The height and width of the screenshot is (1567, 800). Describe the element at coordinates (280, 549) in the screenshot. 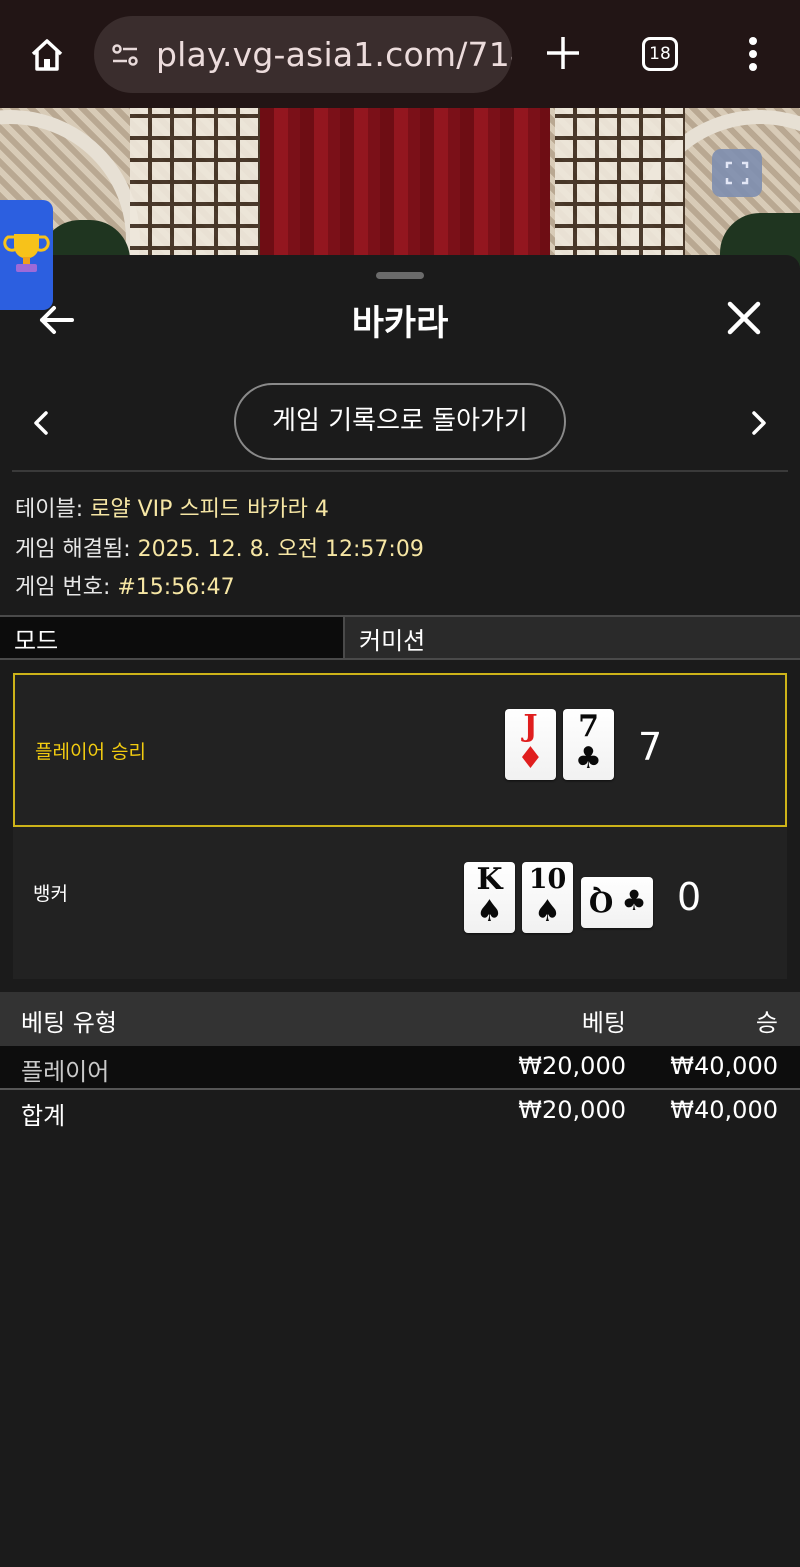

I see `resolved-value: 2025. 12. 8. 오전 12:57:09` at that location.